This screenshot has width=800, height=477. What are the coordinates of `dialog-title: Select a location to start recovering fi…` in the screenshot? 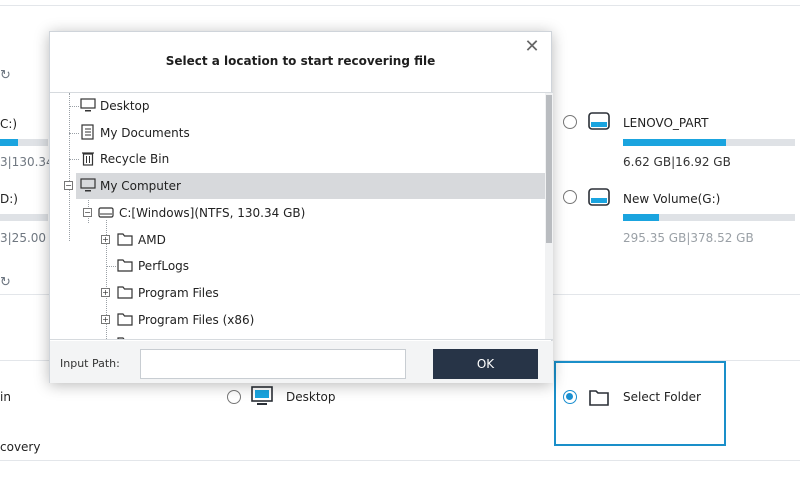 It's located at (300, 61).